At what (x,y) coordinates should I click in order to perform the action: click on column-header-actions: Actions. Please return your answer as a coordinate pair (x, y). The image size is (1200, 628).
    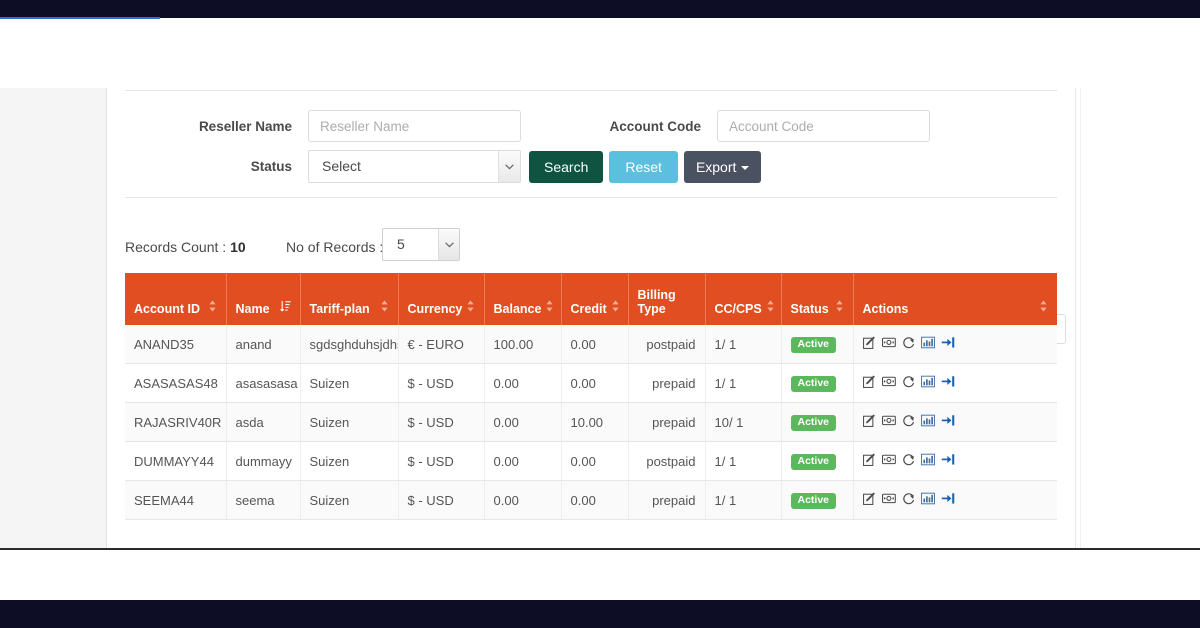
    Looking at the image, I should click on (955, 299).